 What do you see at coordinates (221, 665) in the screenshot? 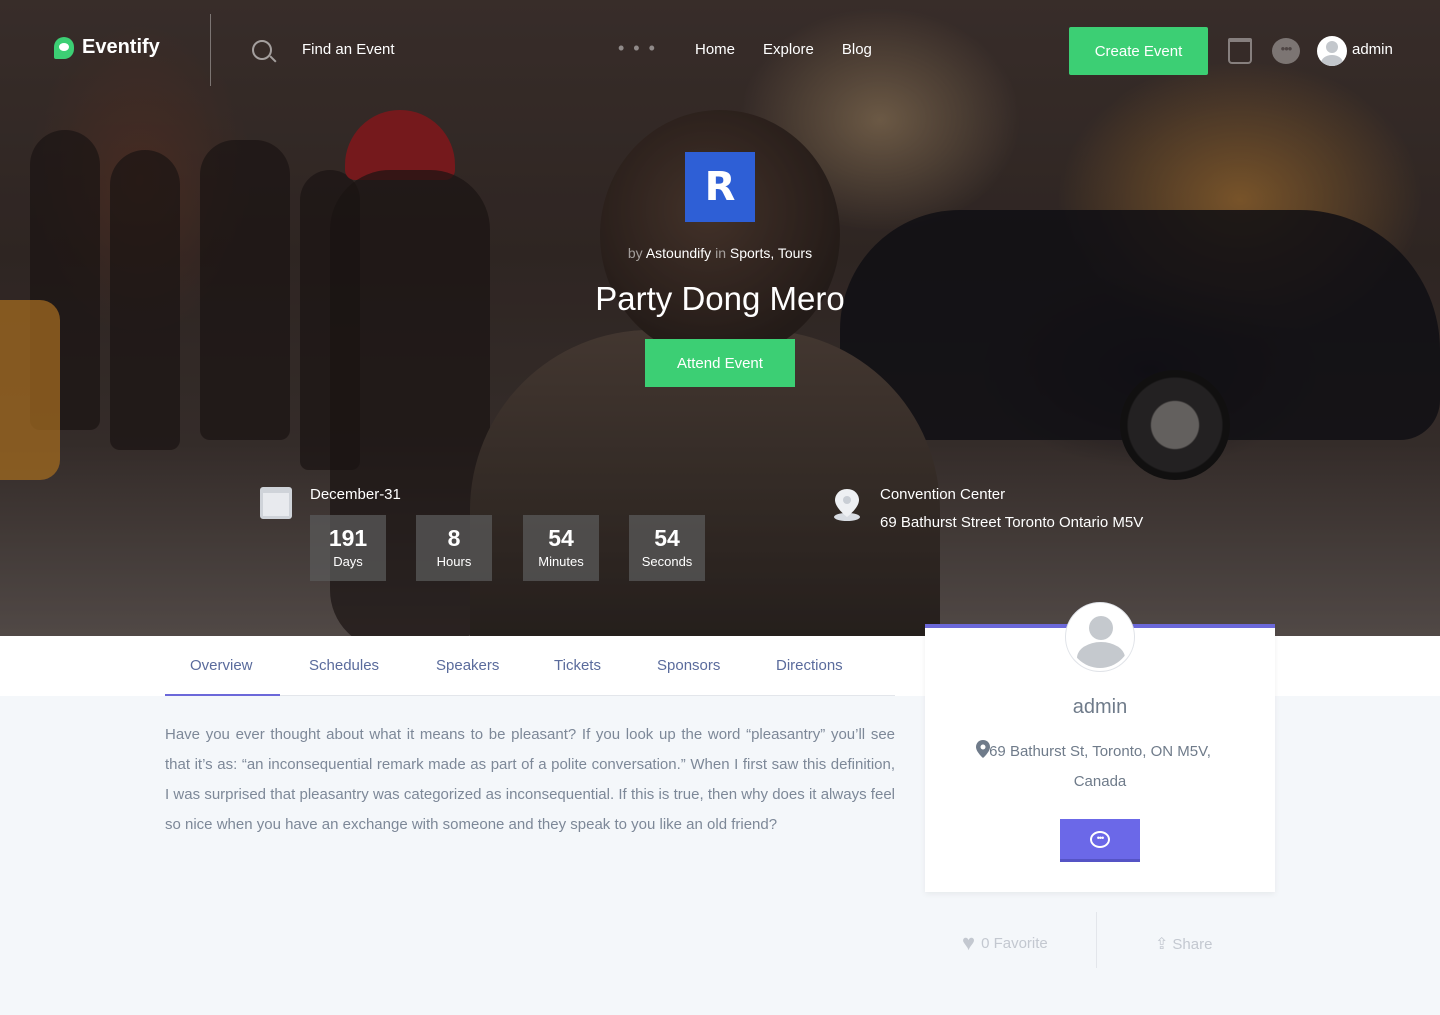
I see `tab-overview: Overview` at bounding box center [221, 665].